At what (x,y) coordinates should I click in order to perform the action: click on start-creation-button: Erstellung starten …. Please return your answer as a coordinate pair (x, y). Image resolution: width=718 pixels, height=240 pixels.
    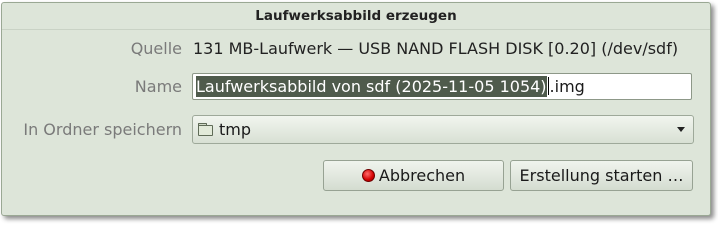
    Looking at the image, I should click on (601, 175).